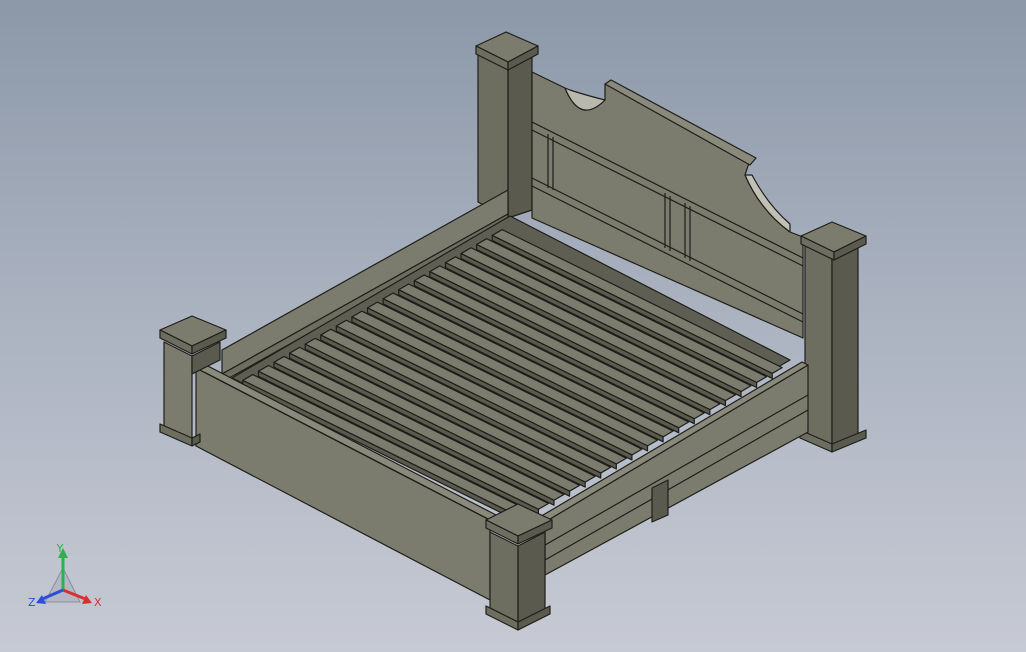 This screenshot has width=1026, height=652. I want to click on triad-x-label: X, so click(98, 602).